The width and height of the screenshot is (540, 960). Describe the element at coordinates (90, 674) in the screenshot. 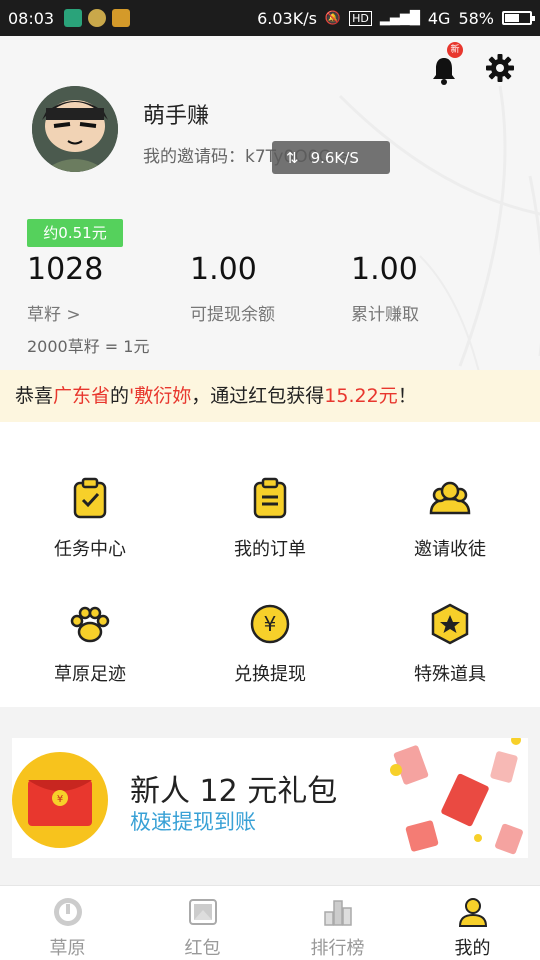

I see `grid-label: 草原足迹` at that location.